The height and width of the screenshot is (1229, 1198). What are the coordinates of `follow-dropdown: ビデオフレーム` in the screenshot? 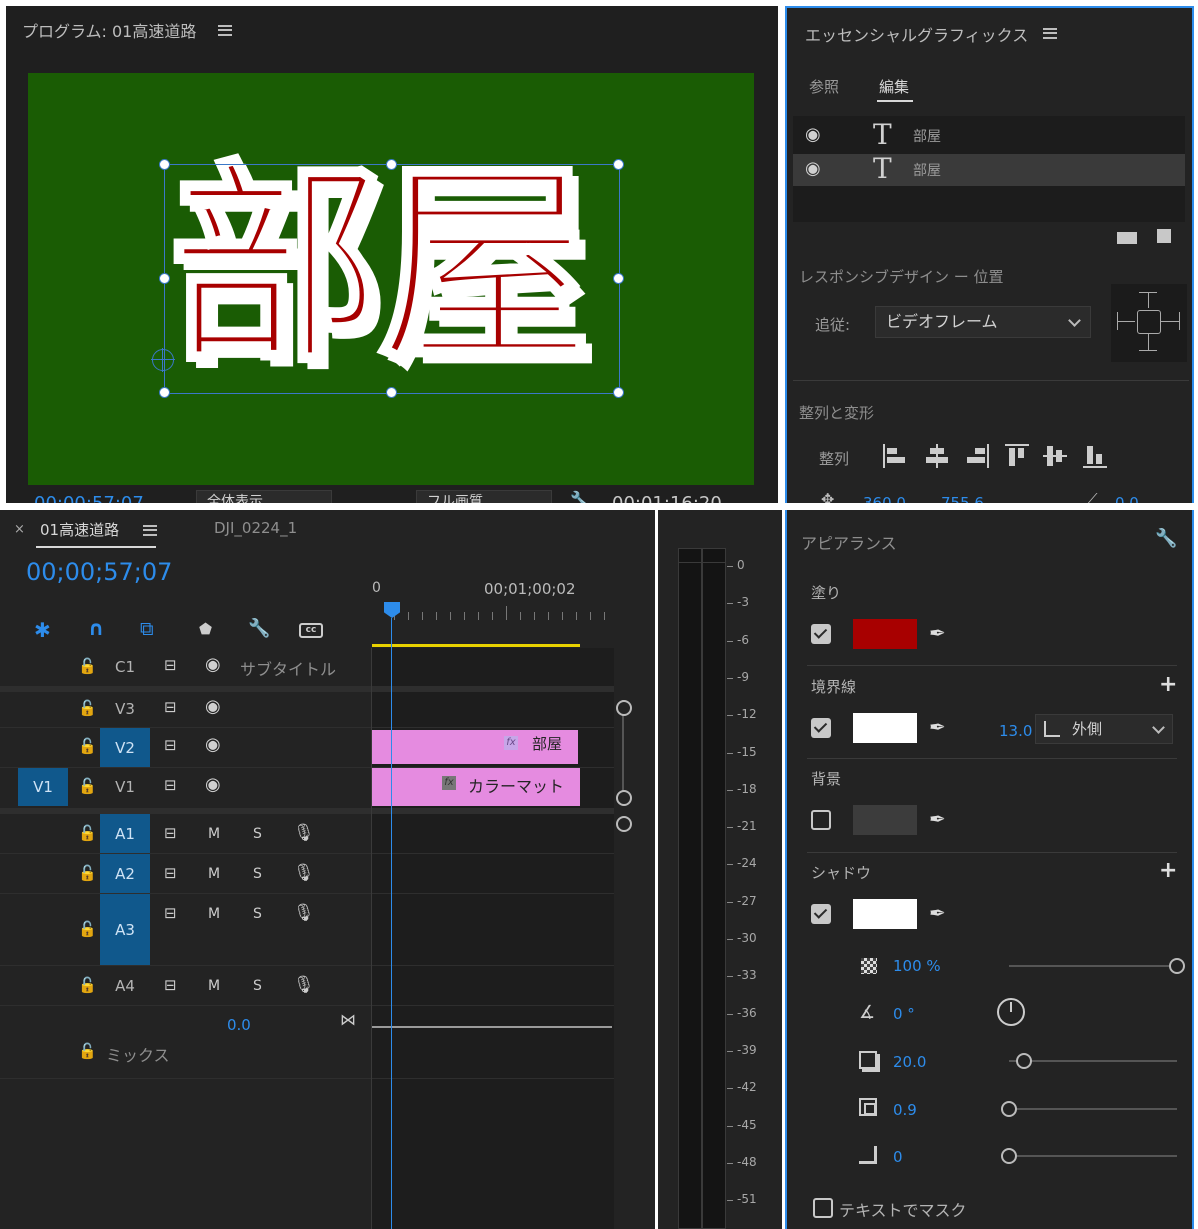 It's located at (983, 322).